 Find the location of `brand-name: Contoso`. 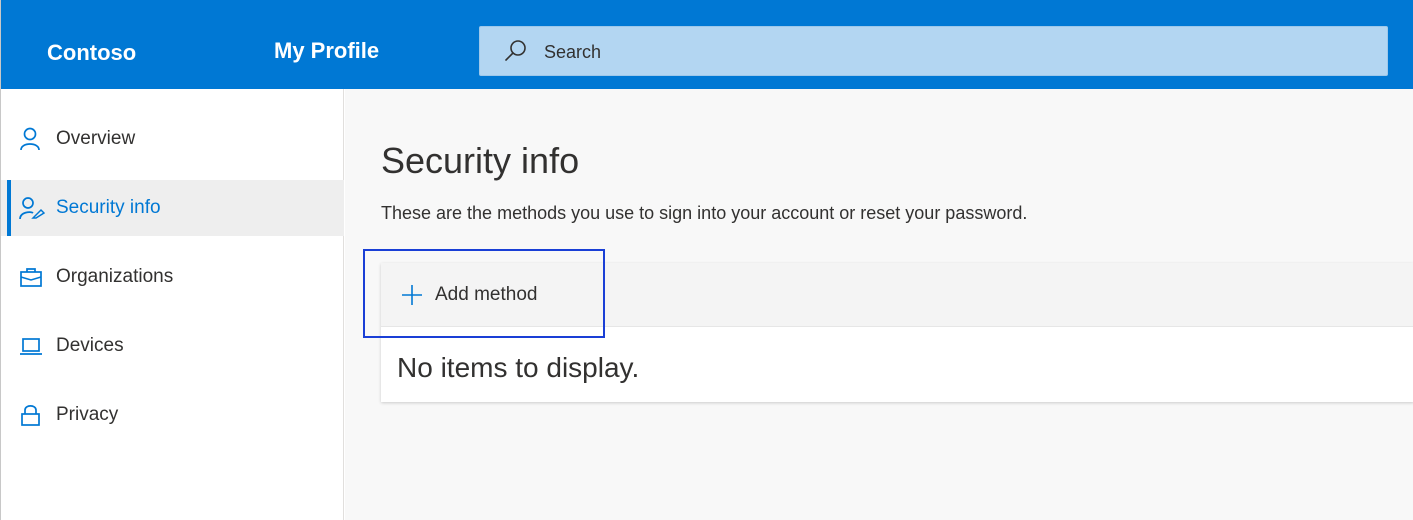

brand-name: Contoso is located at coordinates (91, 53).